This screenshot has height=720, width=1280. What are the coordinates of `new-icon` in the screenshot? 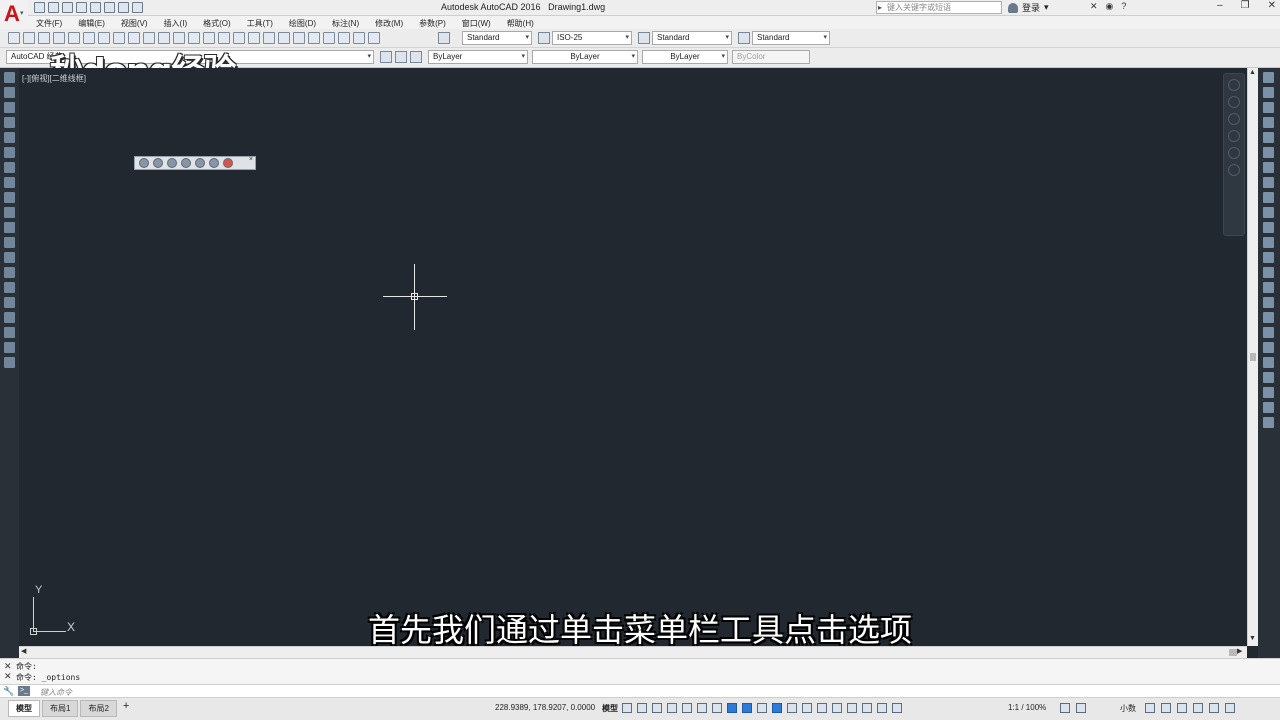 It's located at (39, 7).